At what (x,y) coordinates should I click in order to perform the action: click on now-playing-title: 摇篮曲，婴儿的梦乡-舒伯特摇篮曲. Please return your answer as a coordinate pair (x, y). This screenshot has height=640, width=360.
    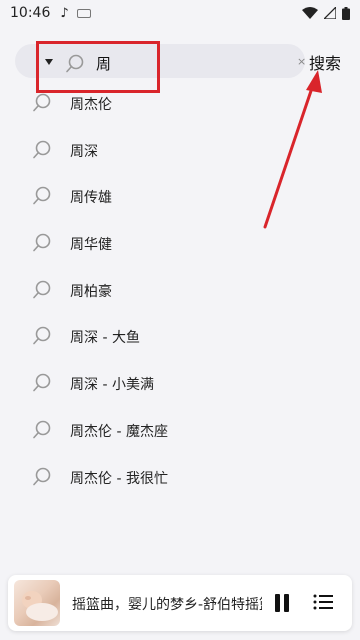
    Looking at the image, I should click on (167, 605).